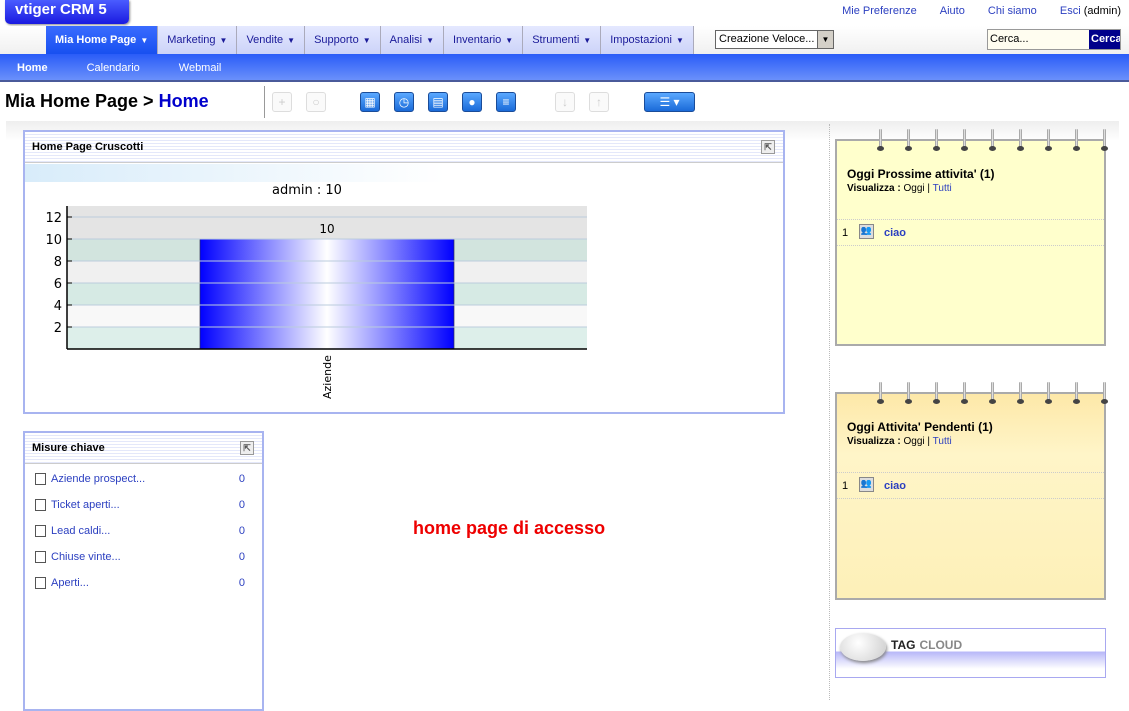 The height and width of the screenshot is (711, 1129). I want to click on cloud-icon, so click(863, 647).